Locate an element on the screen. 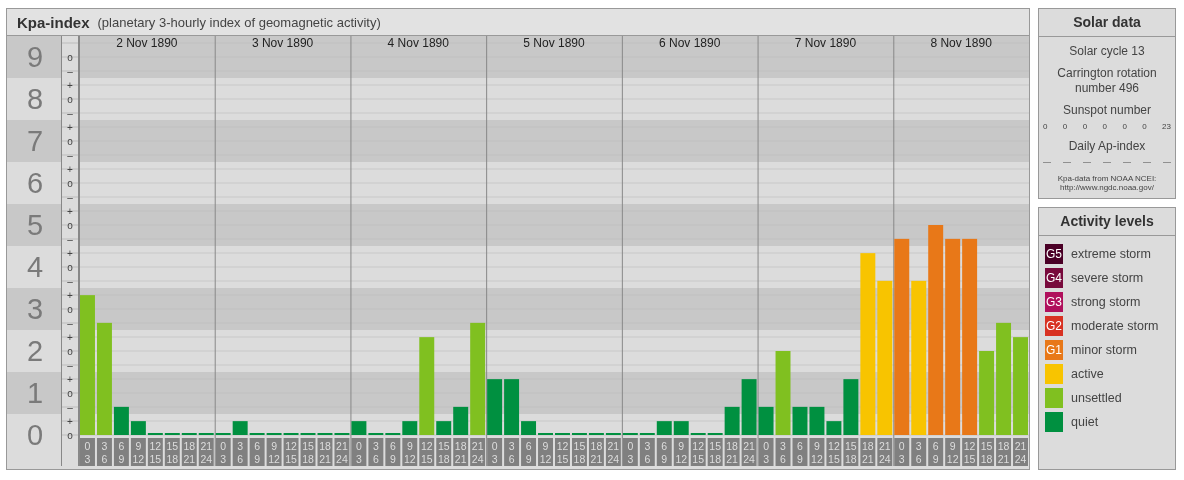 This screenshot has width=1184, height=480. day-label: 4 Nov 1890 is located at coordinates (418, 43).